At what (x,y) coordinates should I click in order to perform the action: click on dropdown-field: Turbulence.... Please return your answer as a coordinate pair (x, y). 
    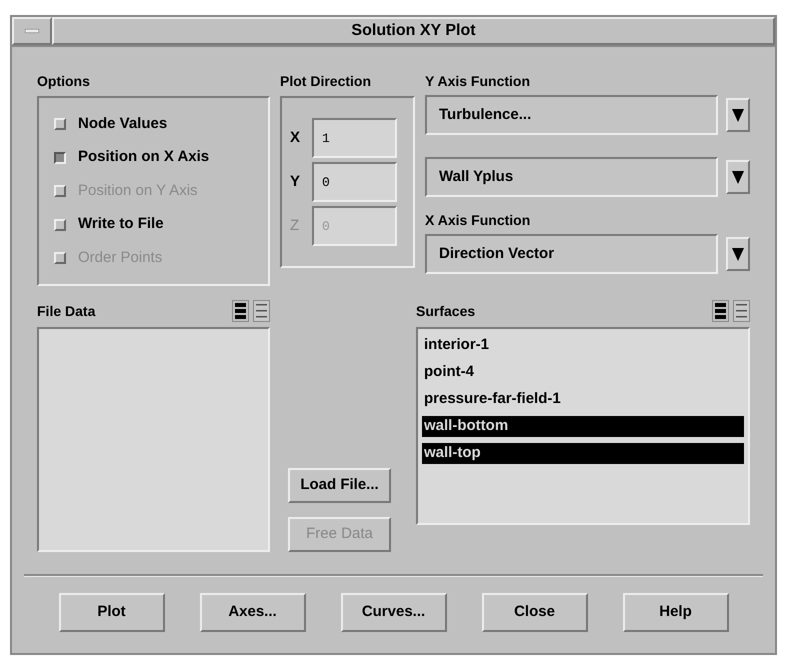
    Looking at the image, I should click on (571, 115).